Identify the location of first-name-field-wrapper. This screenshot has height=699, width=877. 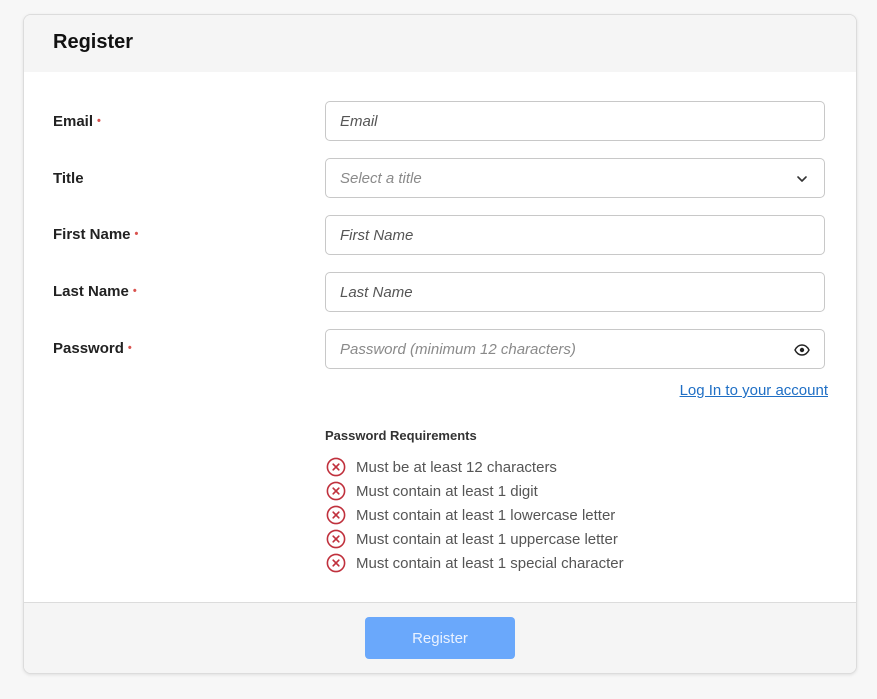
(575, 235).